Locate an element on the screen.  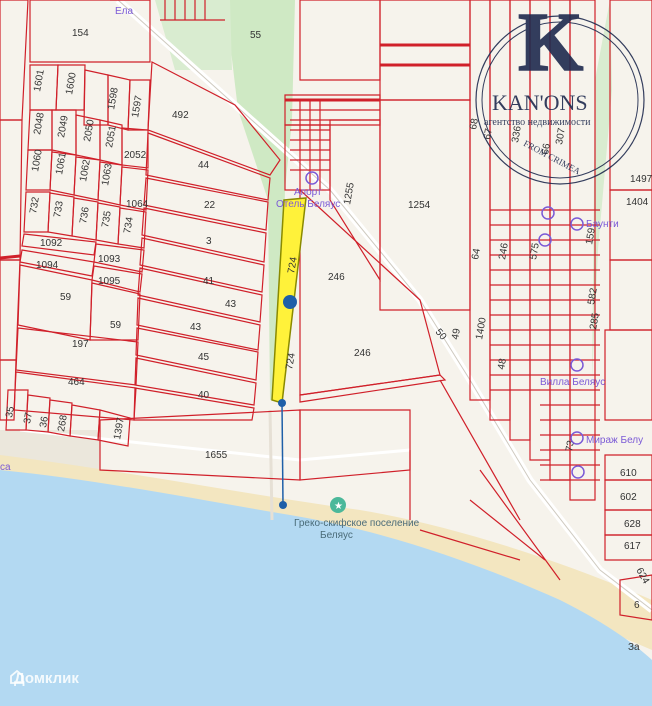
plot-number-label: 628 is located at coordinates (632, 524).